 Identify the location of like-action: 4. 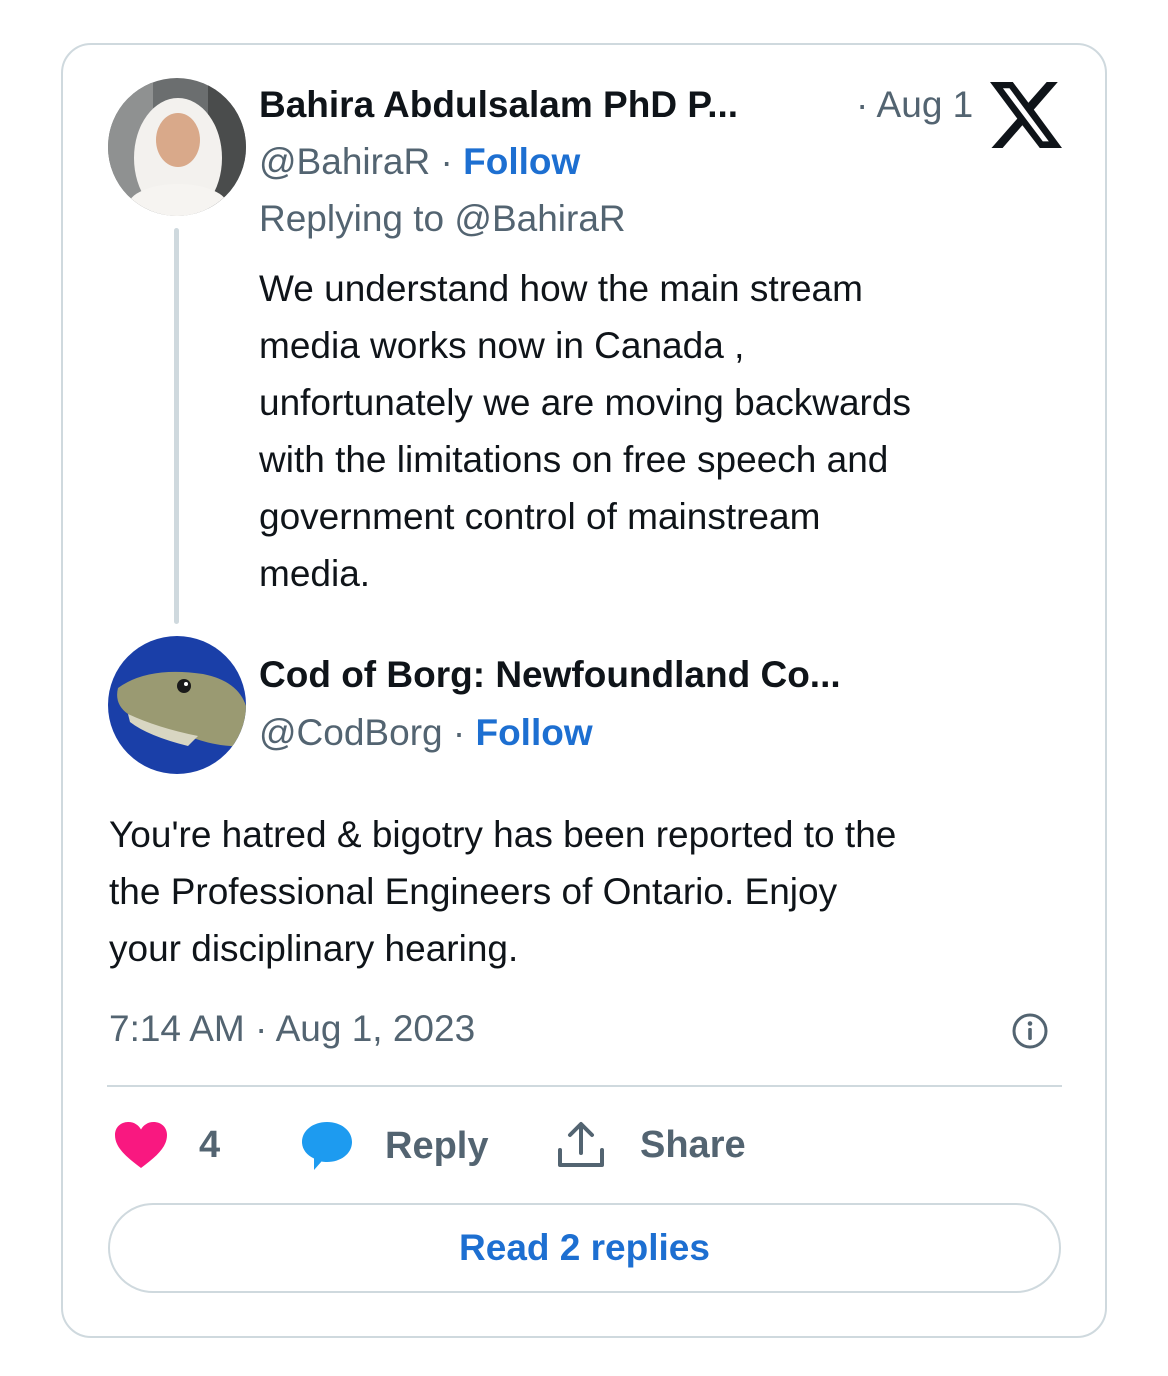
(166, 1145).